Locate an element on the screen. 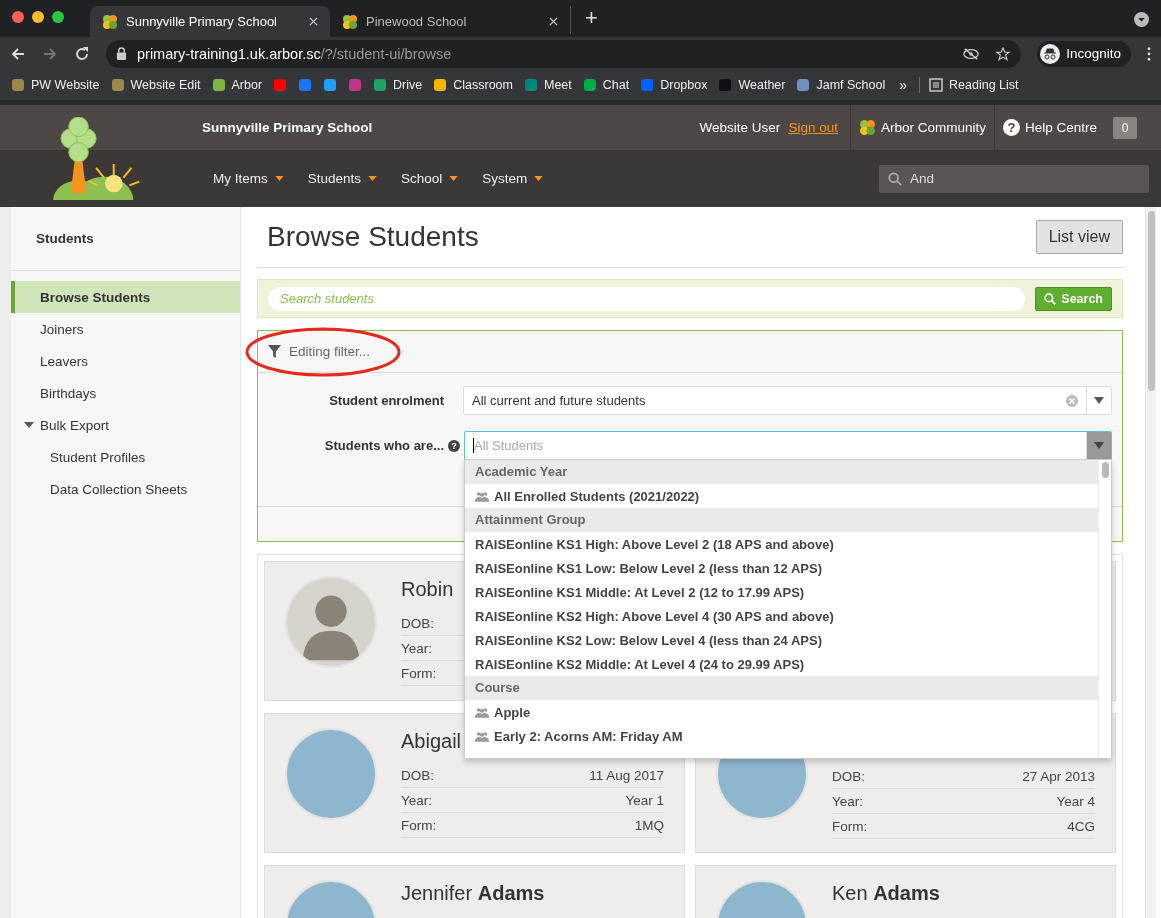 The width and height of the screenshot is (1161, 918). group-heading: Attainment Group is located at coordinates (781, 520).